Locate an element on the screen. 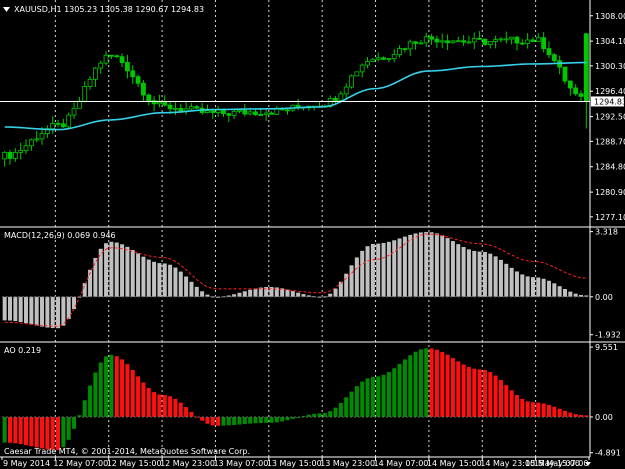 Image resolution: width=625 pixels, height=469 pixels. ao-tick-label: -4.891 is located at coordinates (608, 453).